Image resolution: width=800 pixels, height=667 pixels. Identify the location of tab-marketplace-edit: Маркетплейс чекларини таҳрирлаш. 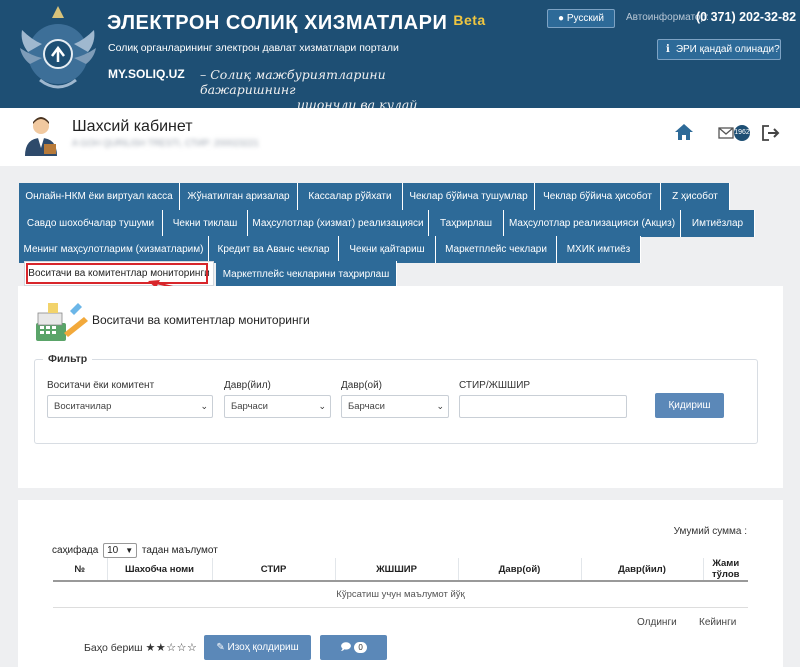
(306, 274).